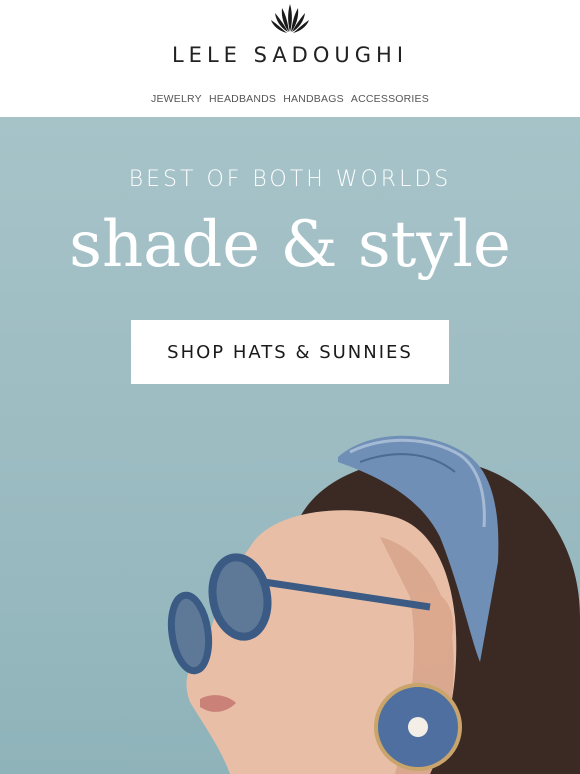  Describe the element at coordinates (390, 99) in the screenshot. I see `nav-item-accessories: ACCESSORIES` at that location.